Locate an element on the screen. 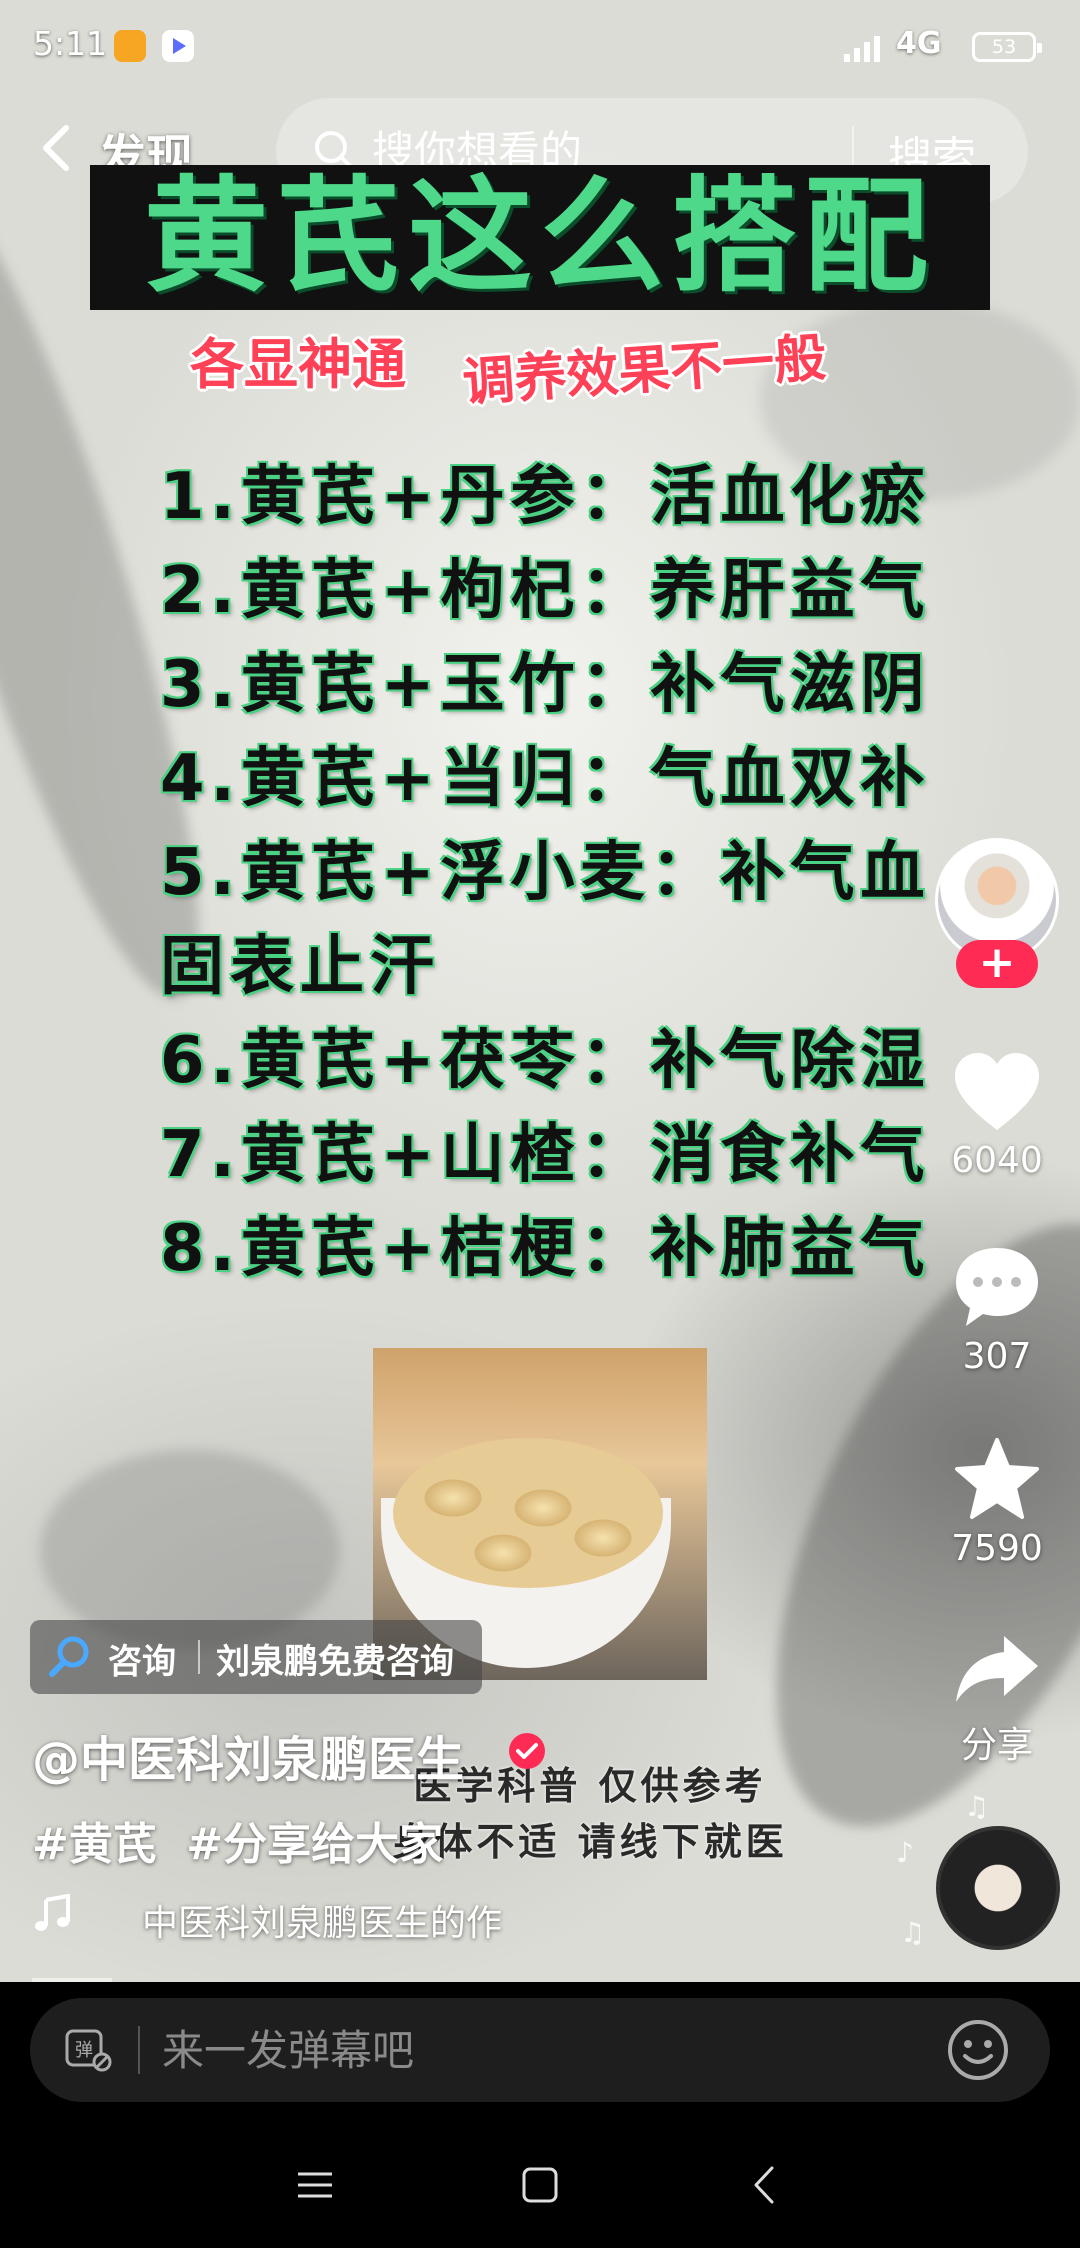 The image size is (1080, 2248). menu-icon is located at coordinates (315, 2185).